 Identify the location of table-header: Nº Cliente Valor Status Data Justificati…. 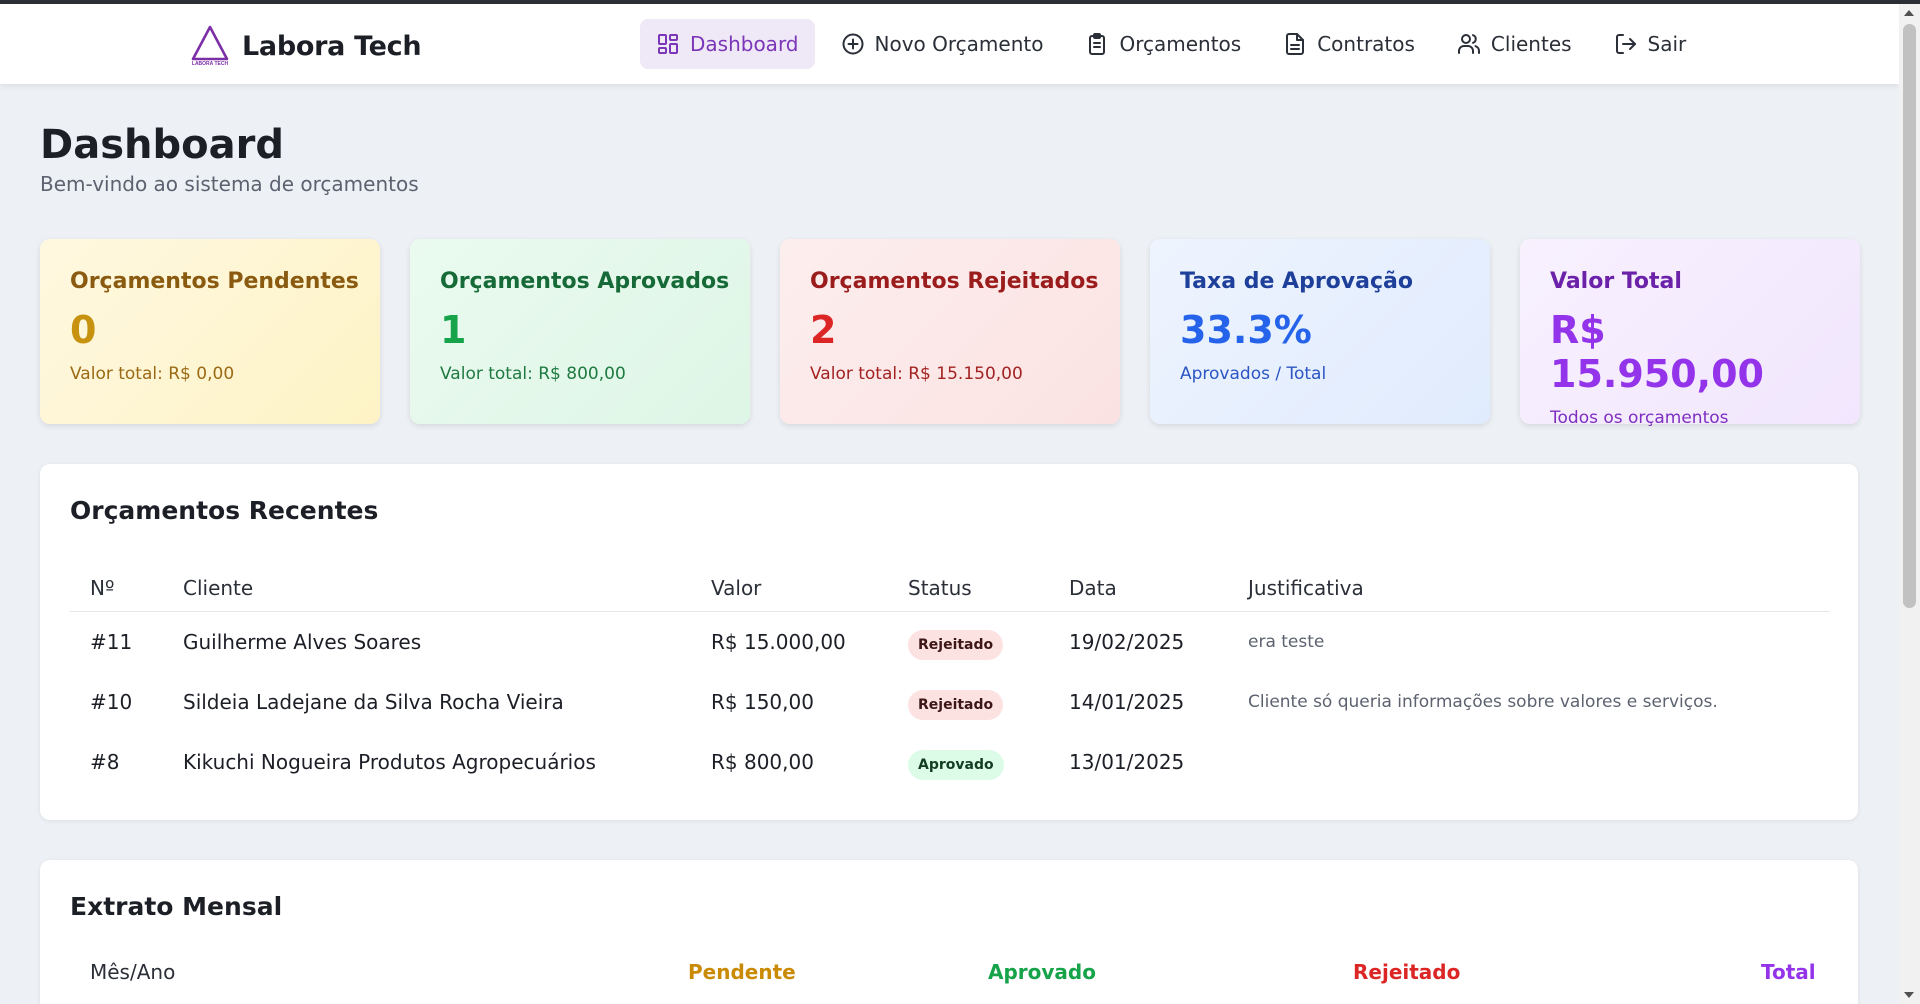
(950, 587).